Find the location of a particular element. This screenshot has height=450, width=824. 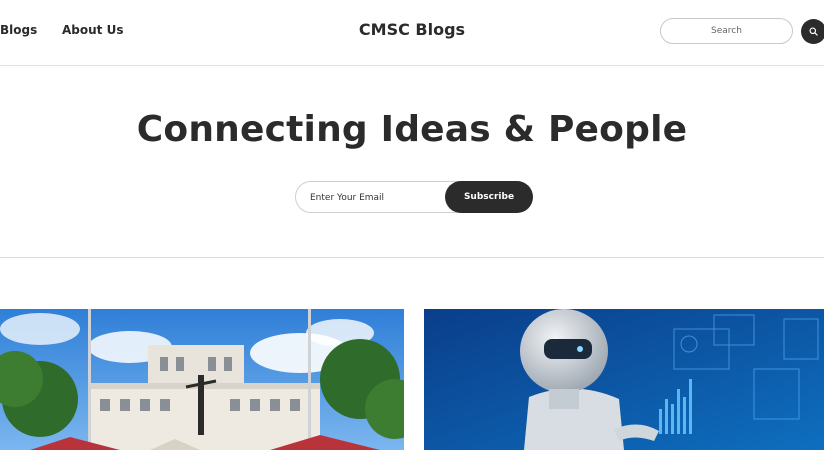

navbar: Blogs About Us CMSC Blogs is located at coordinates (412, 33).